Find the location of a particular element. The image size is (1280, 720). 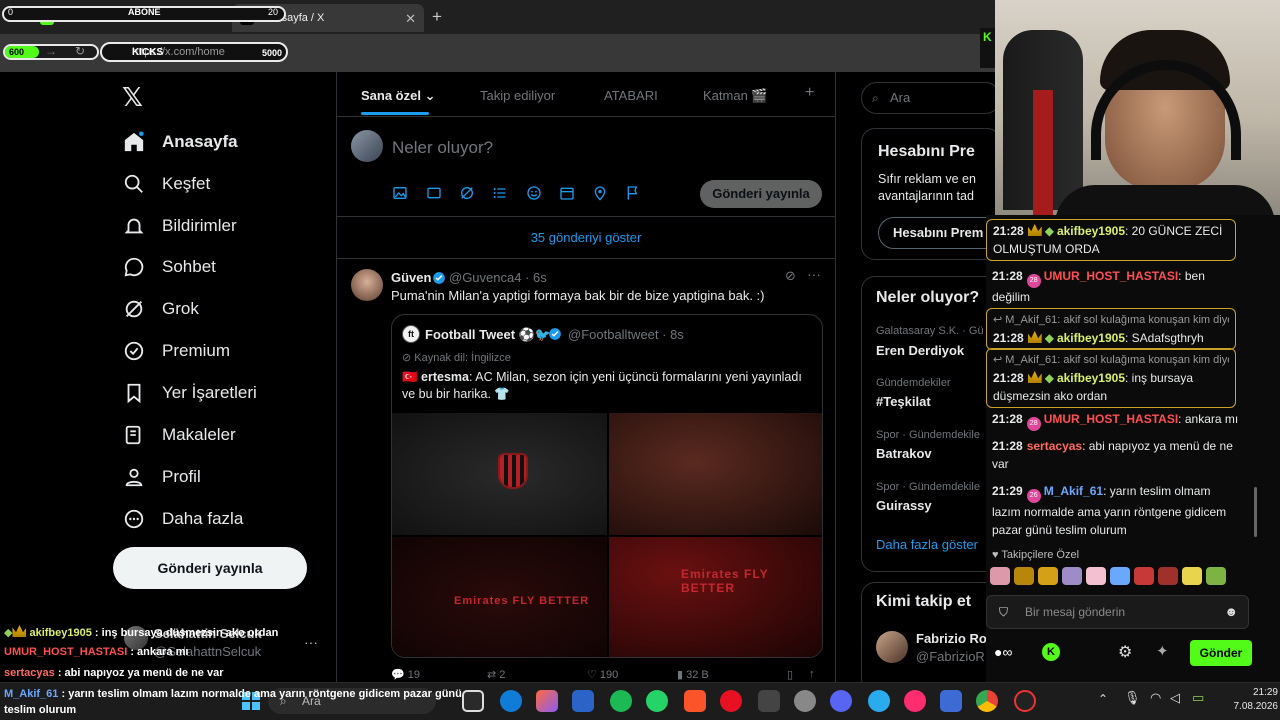

media-grid: Emirates FLY BETTER Emirates FLY BETTER is located at coordinates (607, 535).